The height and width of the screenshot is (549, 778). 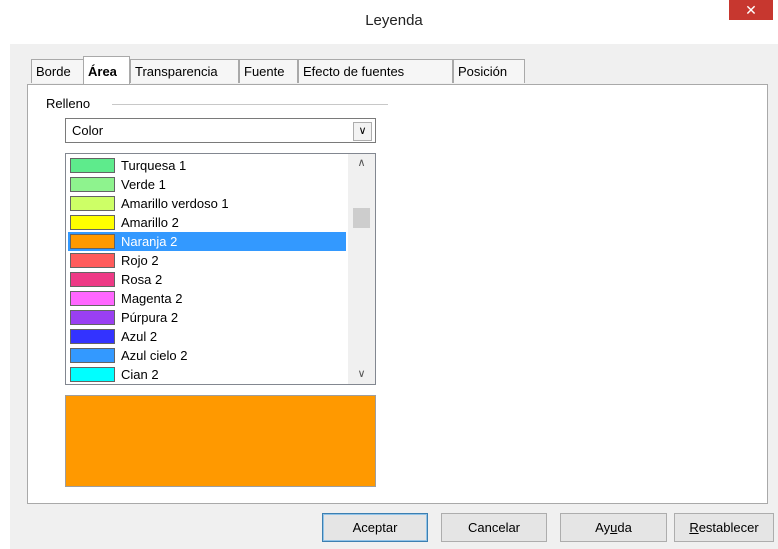 What do you see at coordinates (207, 279) in the screenshot?
I see `color-list-item: Rosa 2` at bounding box center [207, 279].